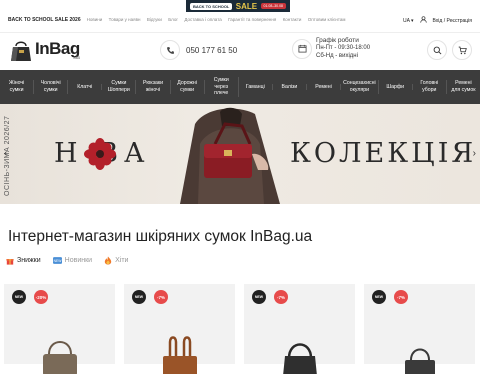 Image resolution: width=480 pixels, height=374 pixels. I want to click on phone-block: 050 177 61 50, so click(198, 50).